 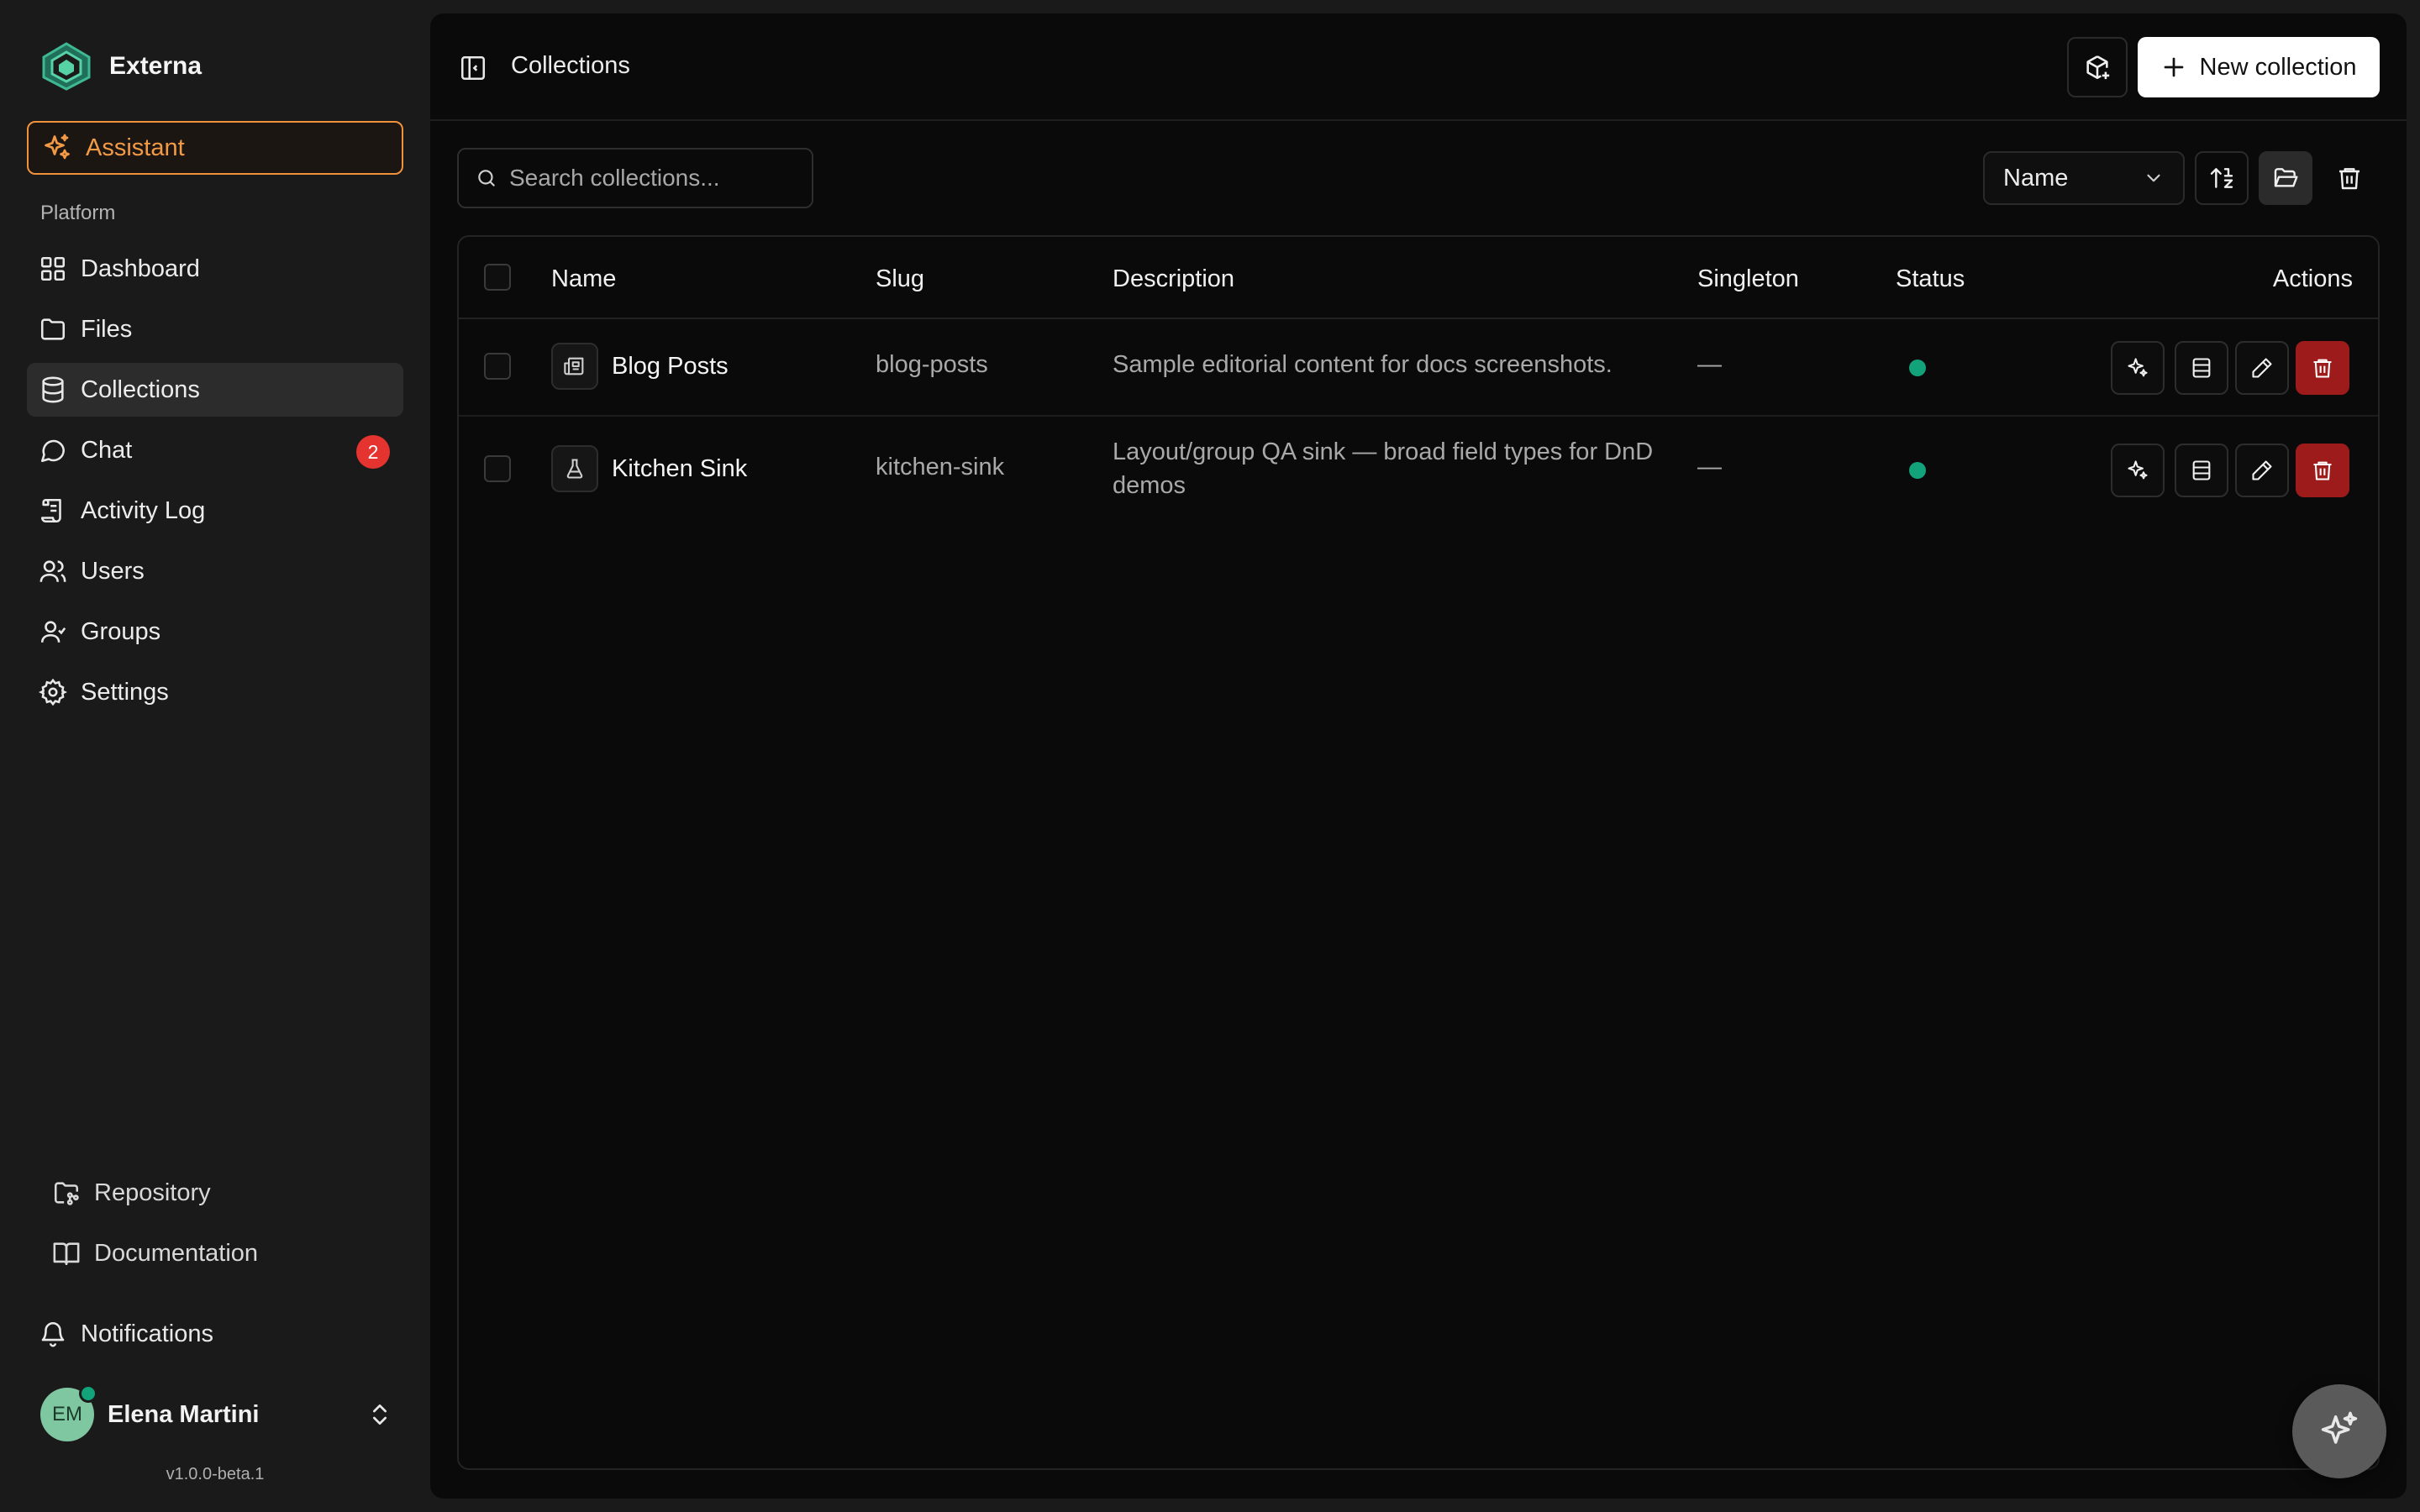 I want to click on repository-icon, so click(x=66, y=1193).